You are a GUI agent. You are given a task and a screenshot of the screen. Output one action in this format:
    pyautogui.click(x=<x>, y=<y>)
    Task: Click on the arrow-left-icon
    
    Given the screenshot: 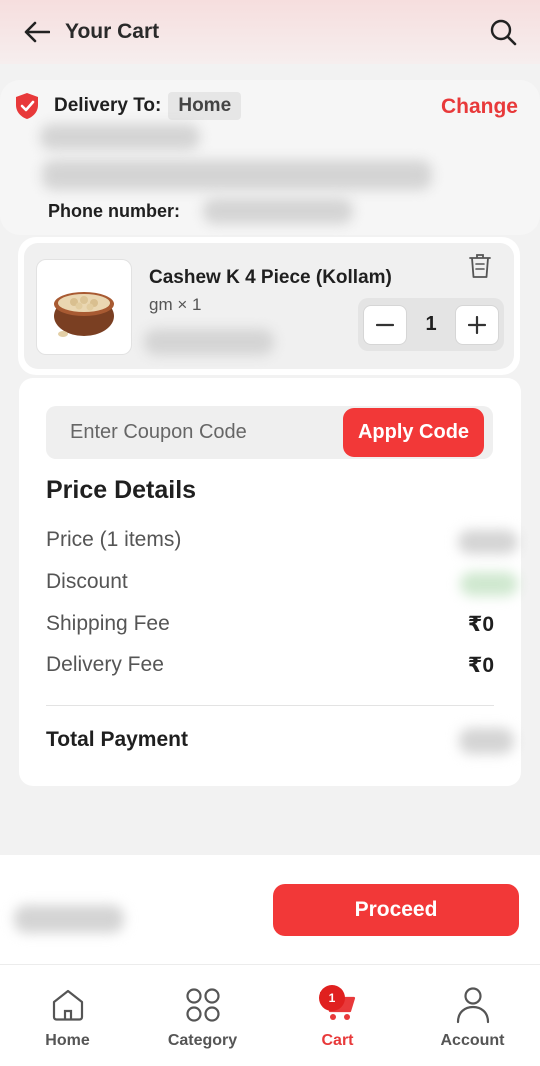 What is the action you would take?
    pyautogui.click(x=37, y=32)
    